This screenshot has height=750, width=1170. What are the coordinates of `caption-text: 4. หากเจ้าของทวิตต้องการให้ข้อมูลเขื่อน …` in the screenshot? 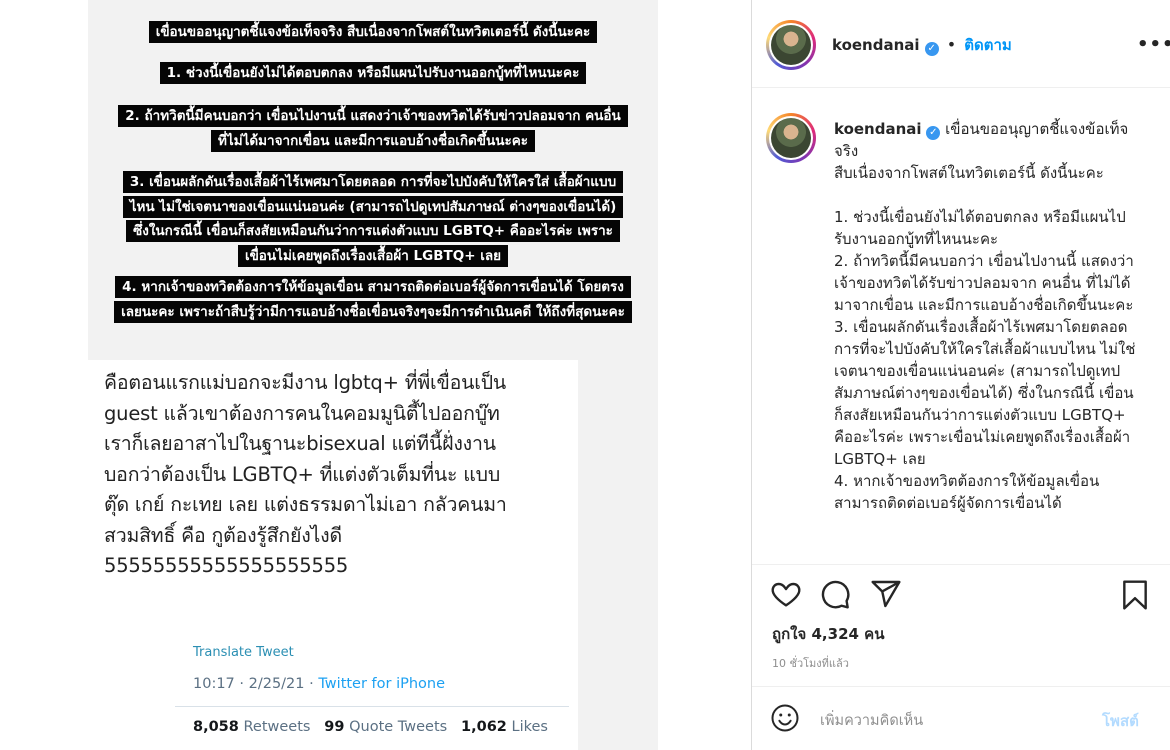 It's located at (373, 299).